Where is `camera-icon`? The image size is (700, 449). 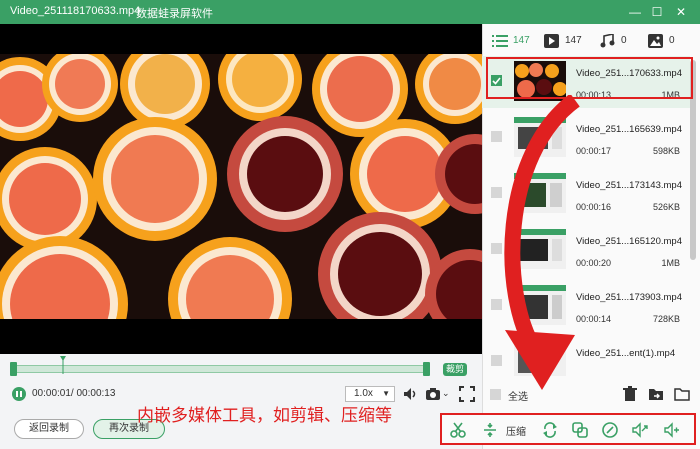
camera-icon is located at coordinates (433, 394).